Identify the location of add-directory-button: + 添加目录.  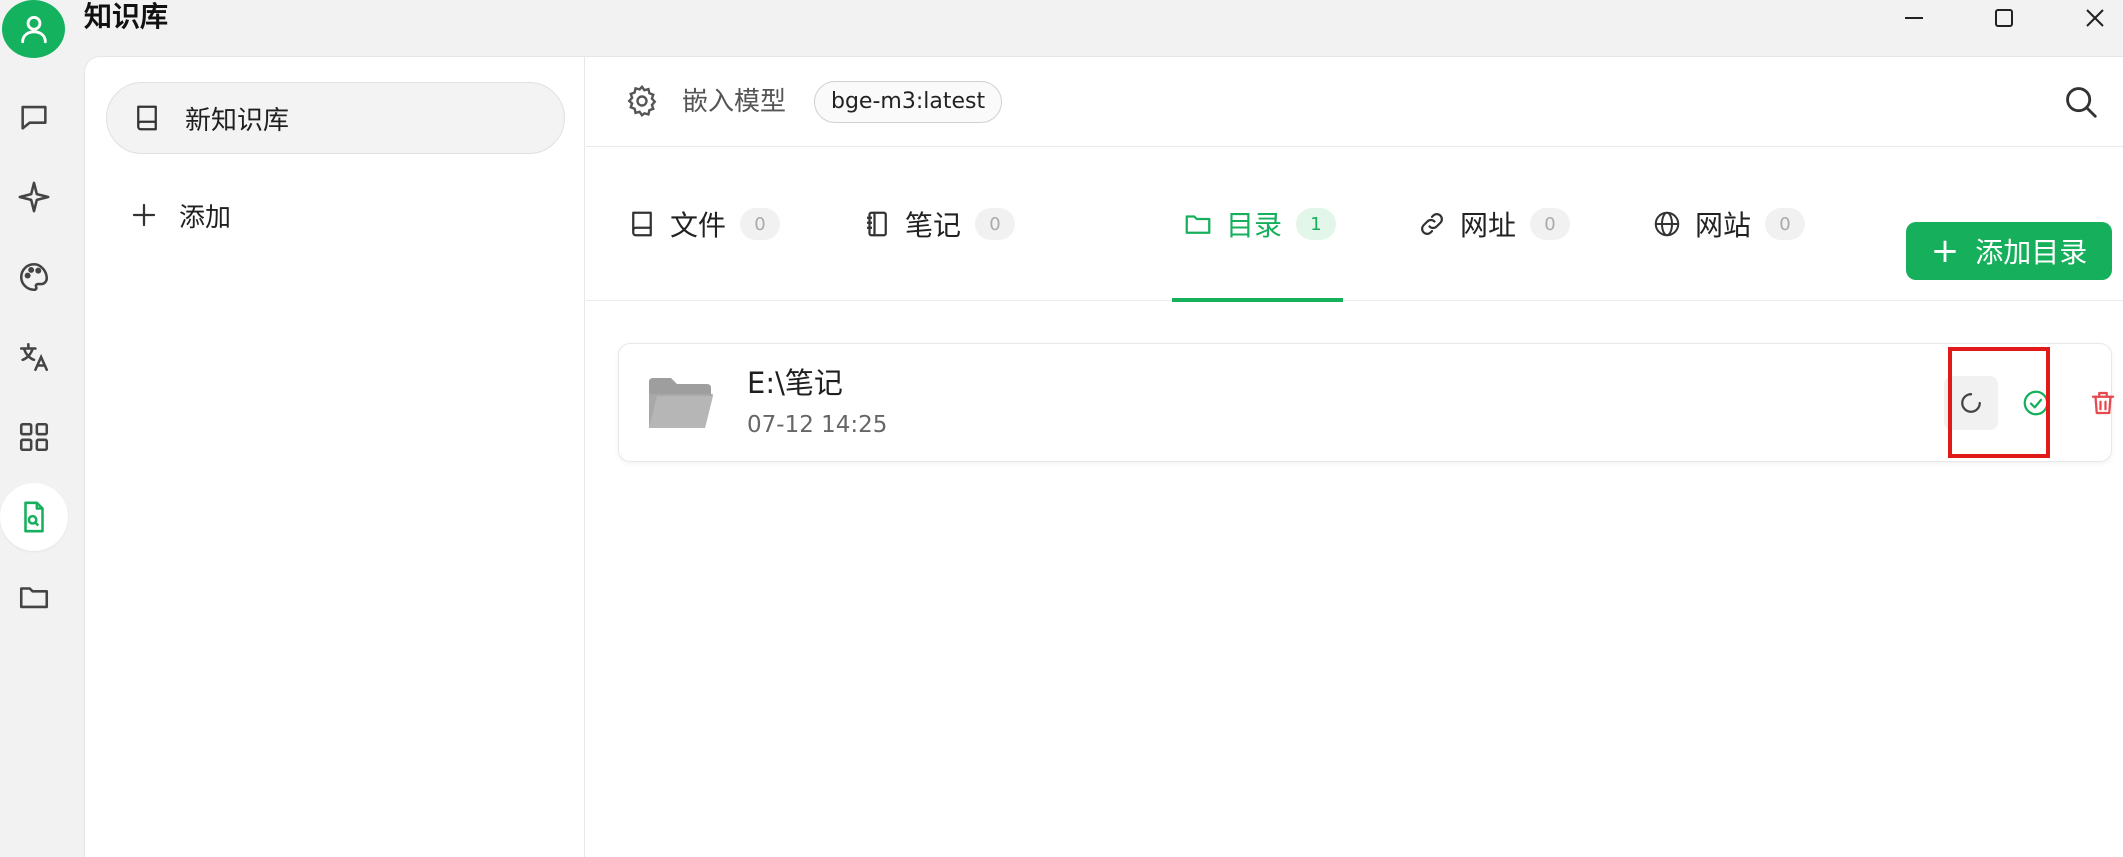
(2009, 251).